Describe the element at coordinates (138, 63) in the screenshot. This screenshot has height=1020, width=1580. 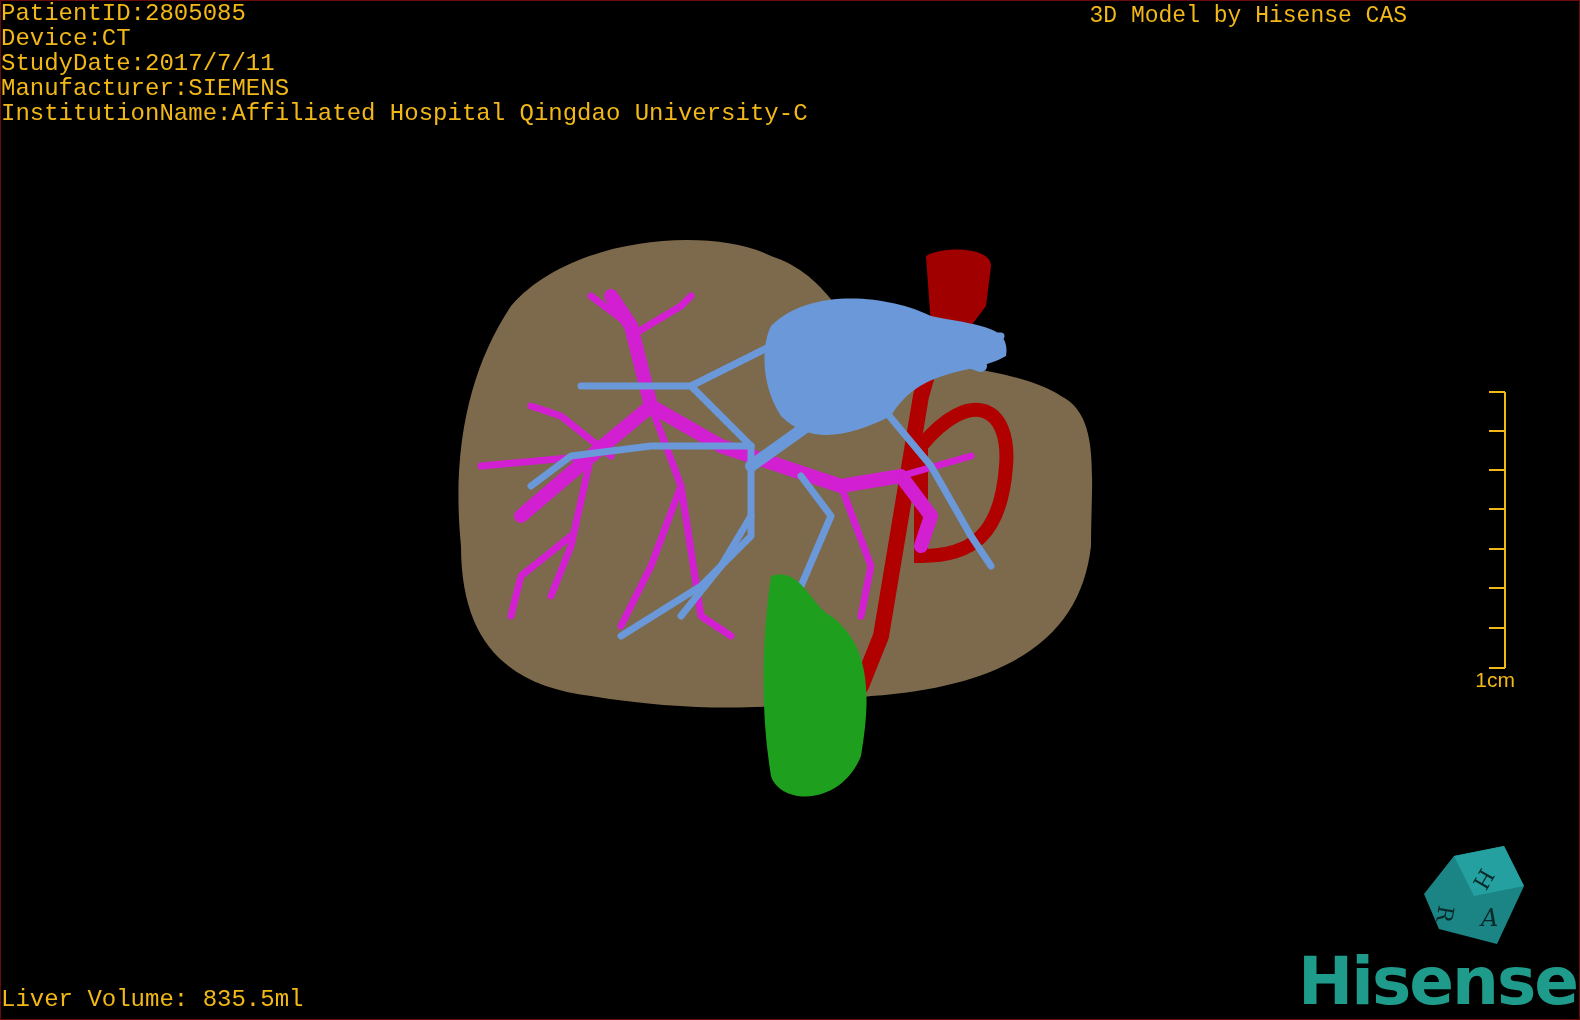
I see `patient-info-text: StudyDate:2017/7/11` at that location.